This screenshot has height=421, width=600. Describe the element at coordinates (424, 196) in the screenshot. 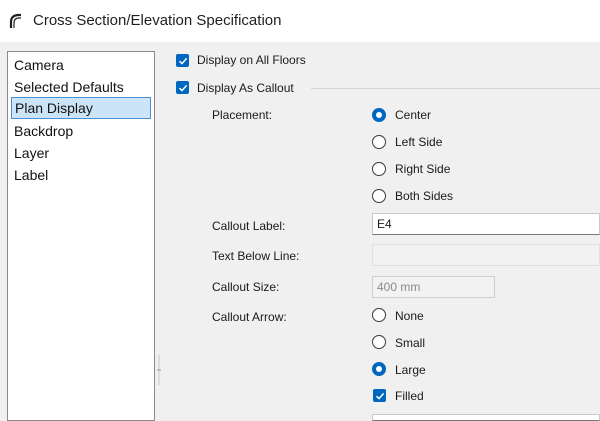

I see `placement-both-sides-label: Both Sides` at that location.